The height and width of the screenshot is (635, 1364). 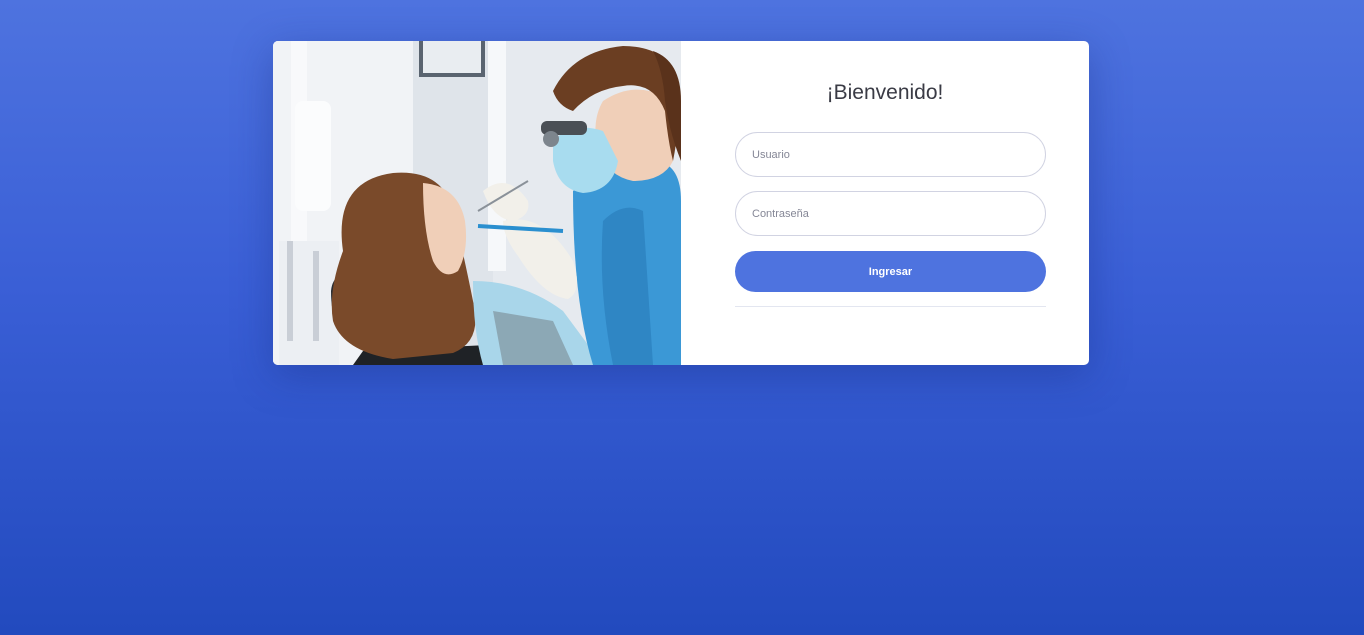 I want to click on login-button: Ingresar, so click(x=890, y=271).